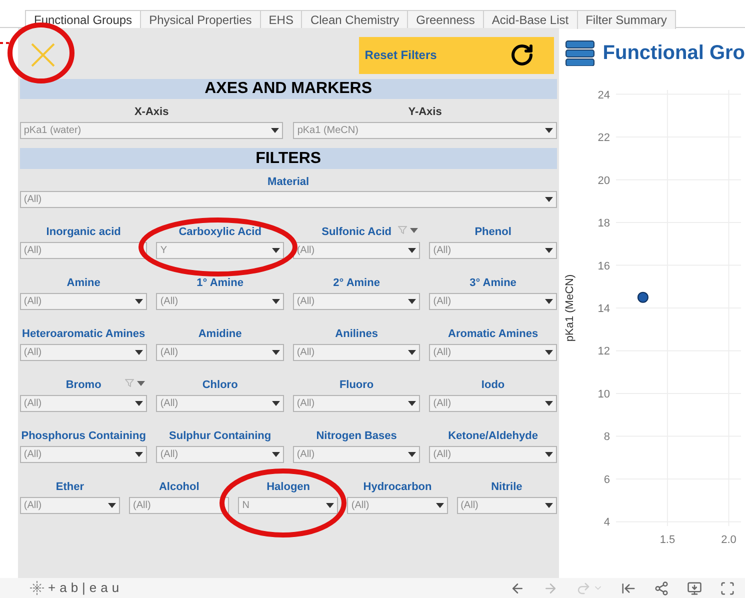  Describe the element at coordinates (661, 588) in the screenshot. I see `share-icon` at that location.